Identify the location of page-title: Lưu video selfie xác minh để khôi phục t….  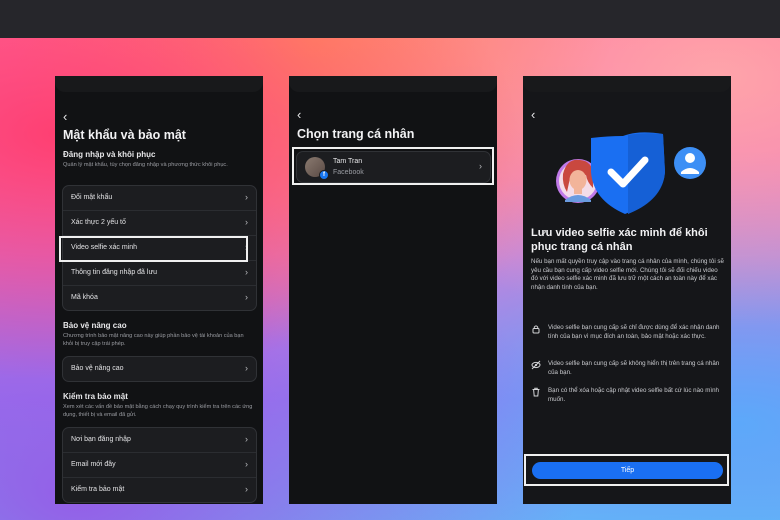
(619, 240).